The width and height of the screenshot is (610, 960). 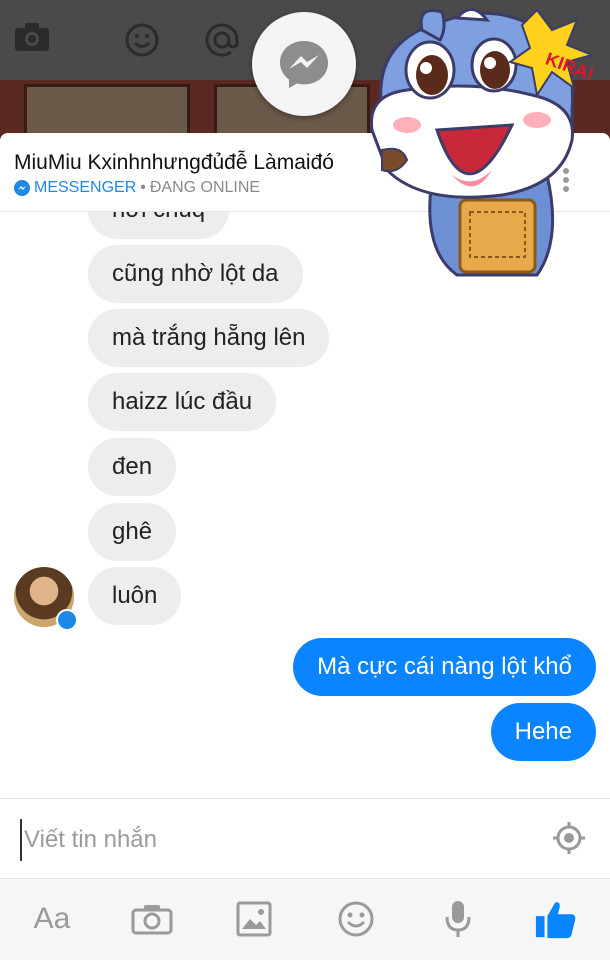 I want to click on gallery-icon, so click(x=254, y=919).